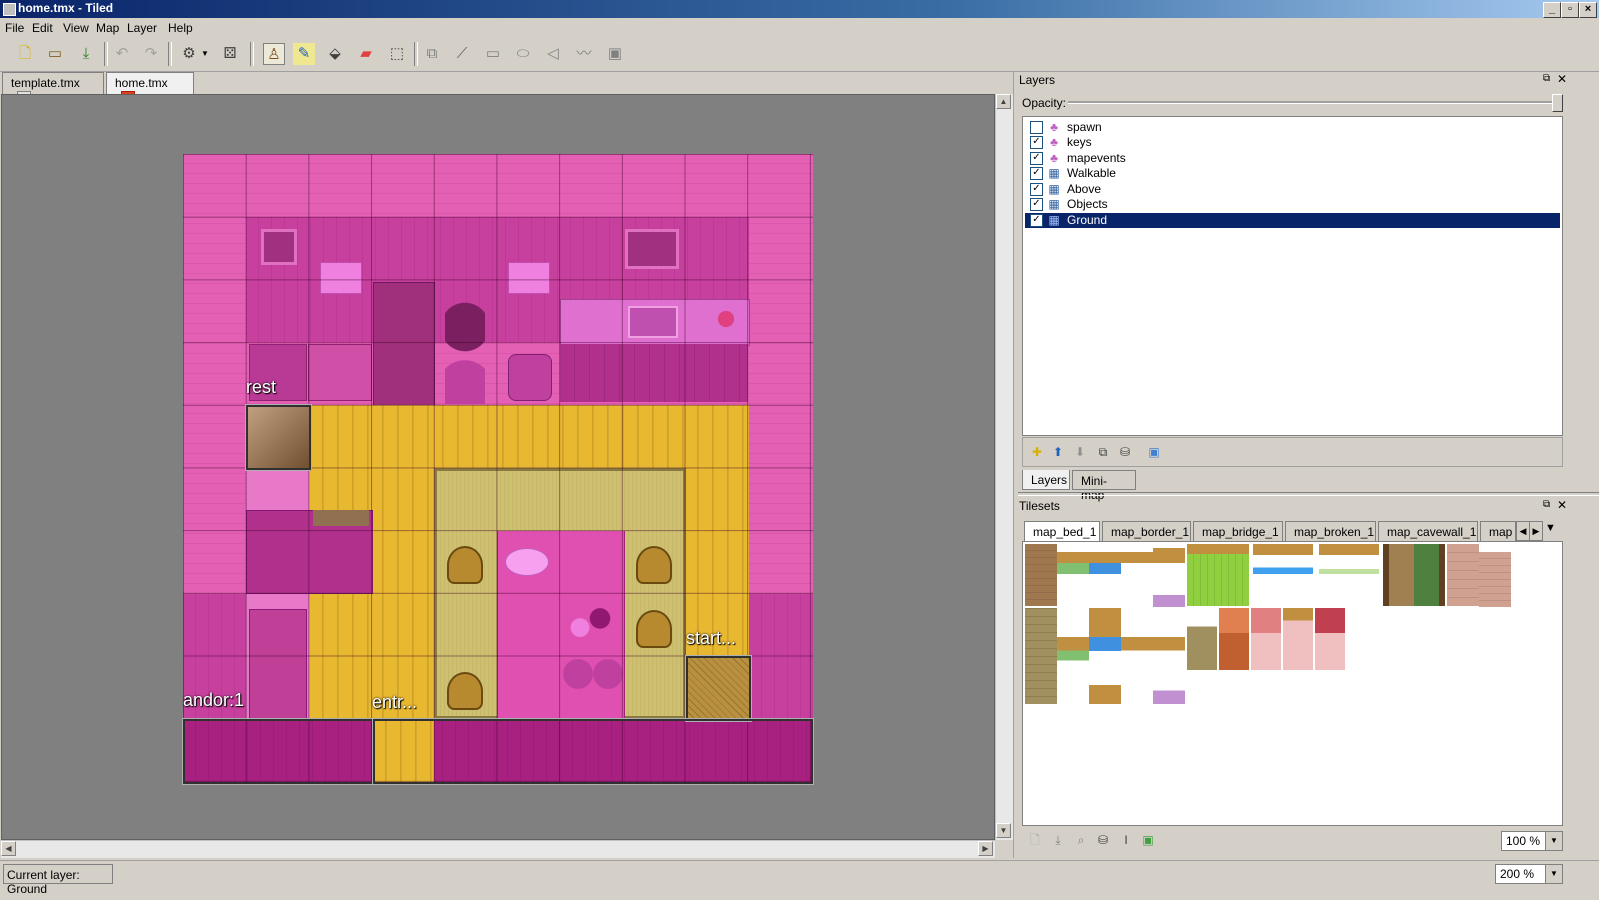  Describe the element at coordinates (1292, 220) in the screenshot. I see `layer-row-ground: ✓ ▦ Ground` at that location.